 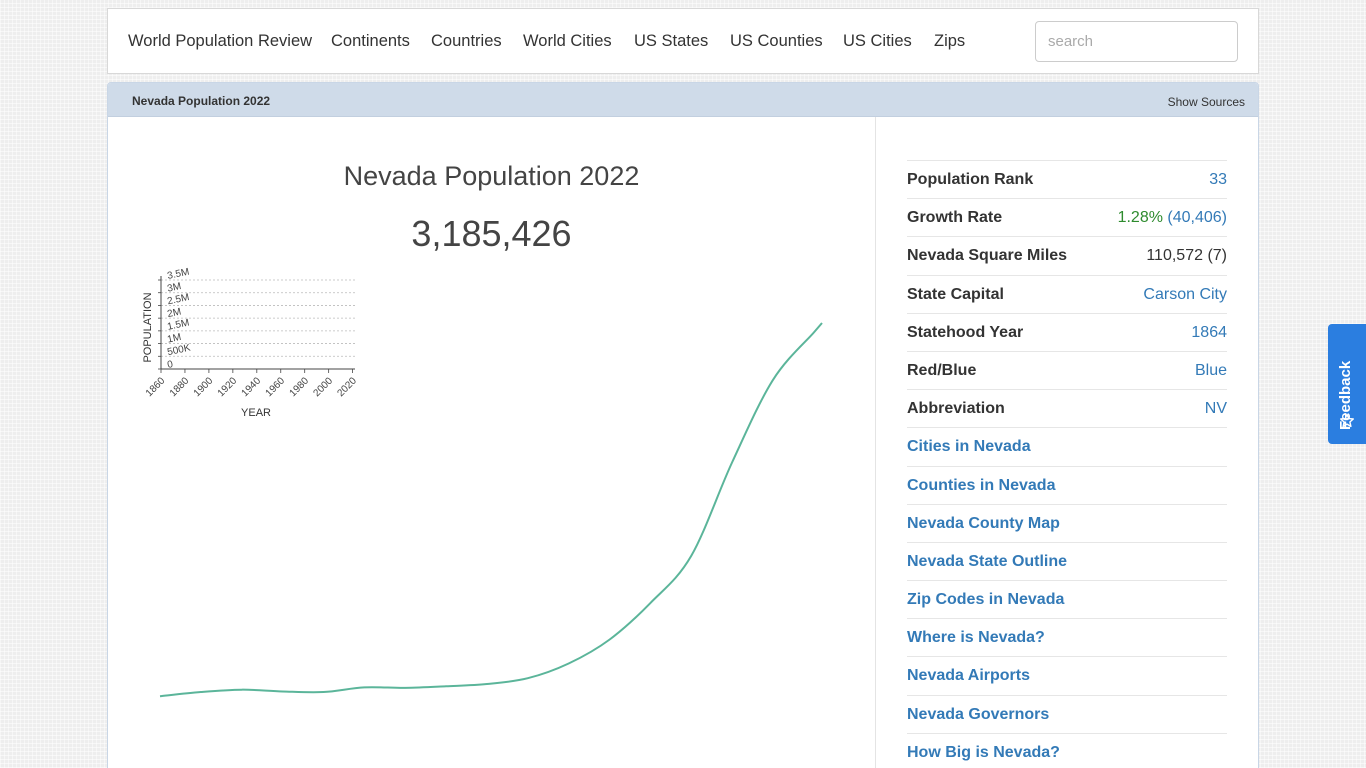 I want to click on airports-link: Nevada Airports, so click(x=968, y=676).